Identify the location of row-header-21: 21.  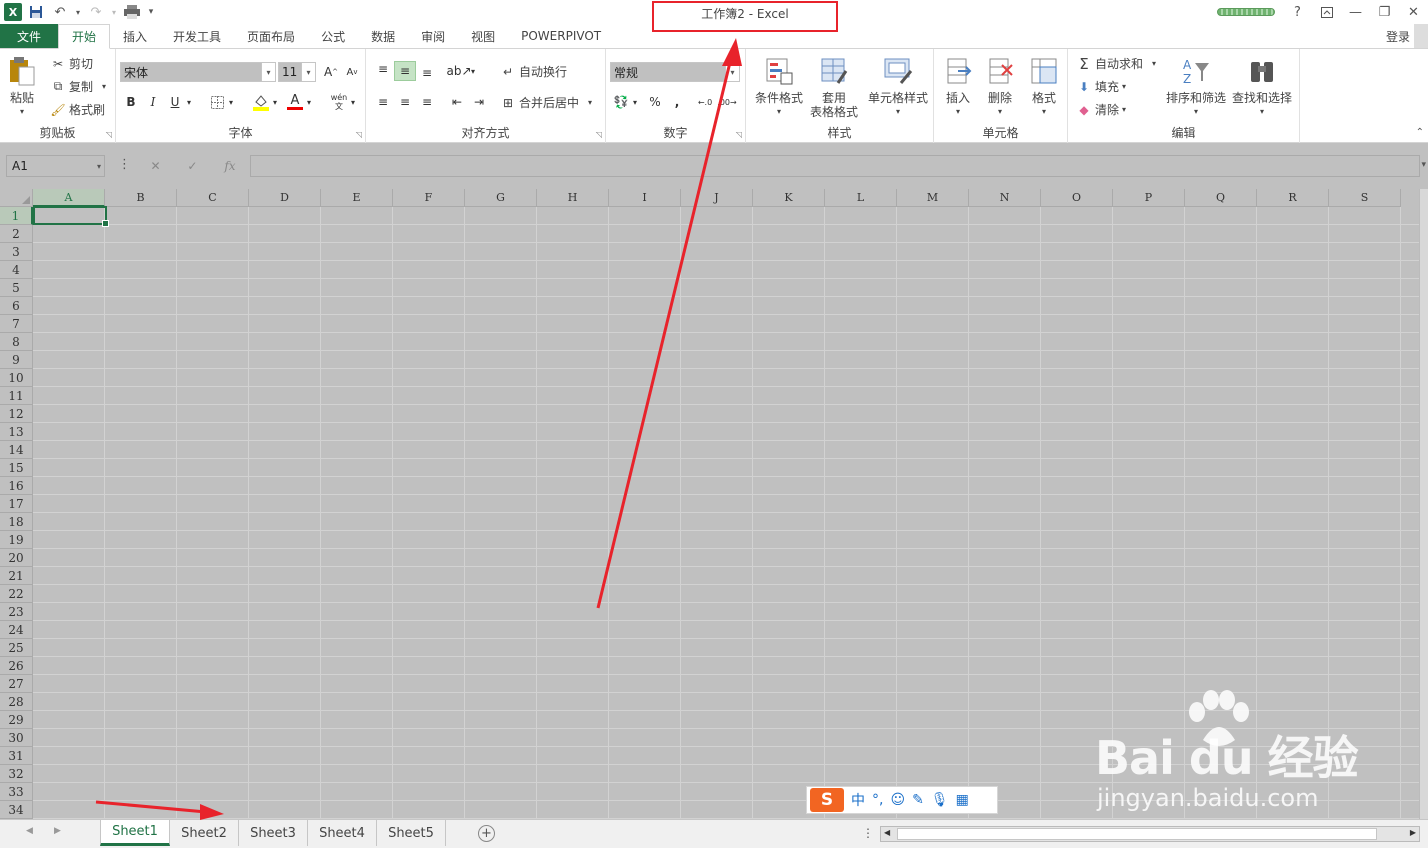
(16, 576).